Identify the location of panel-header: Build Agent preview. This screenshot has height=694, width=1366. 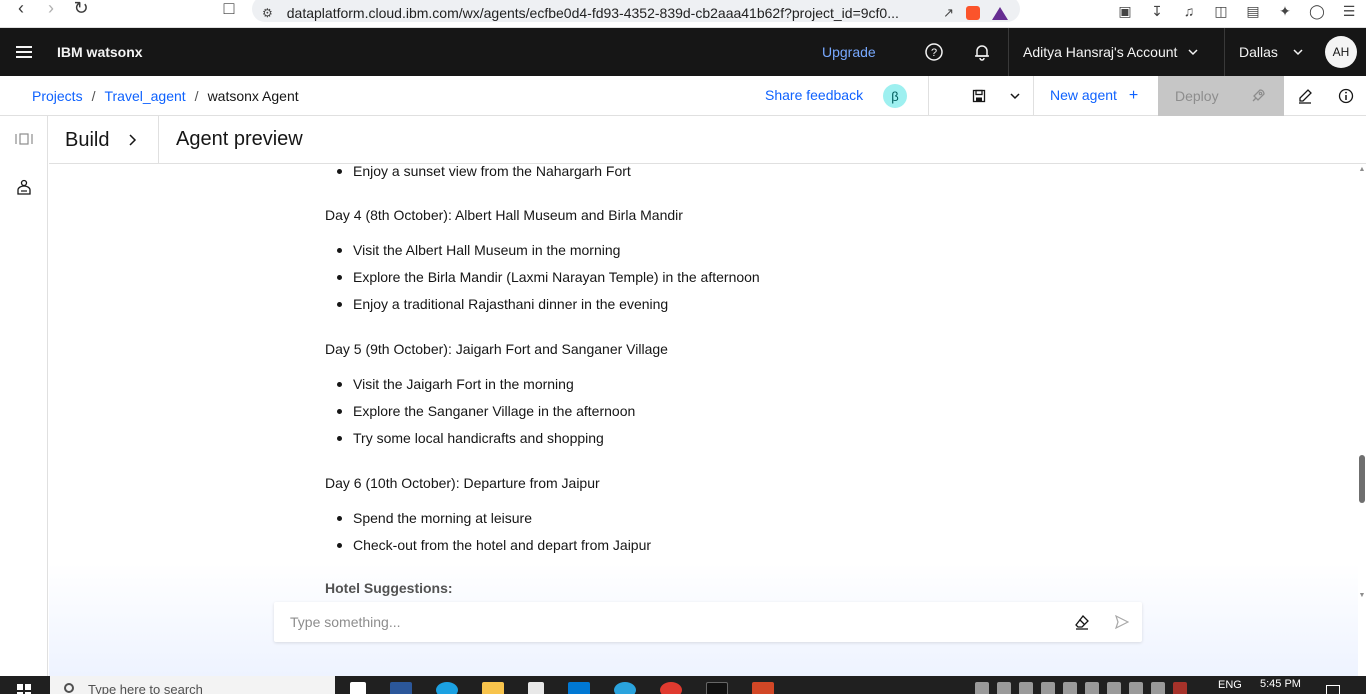
(707, 140).